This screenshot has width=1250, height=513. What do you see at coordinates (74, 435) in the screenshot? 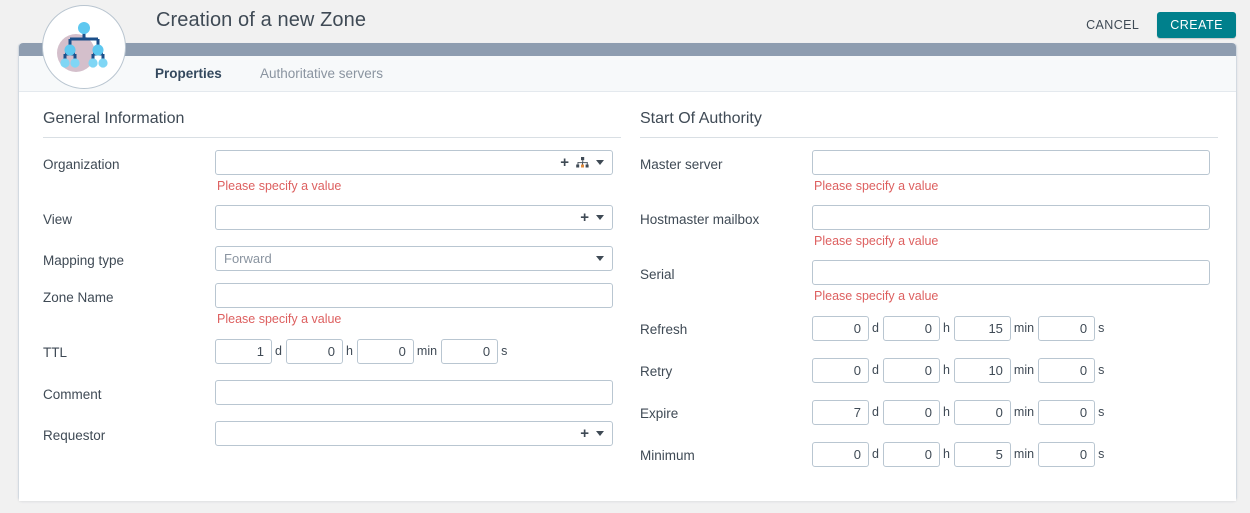
I see `label-requestor: Requestor` at bounding box center [74, 435].